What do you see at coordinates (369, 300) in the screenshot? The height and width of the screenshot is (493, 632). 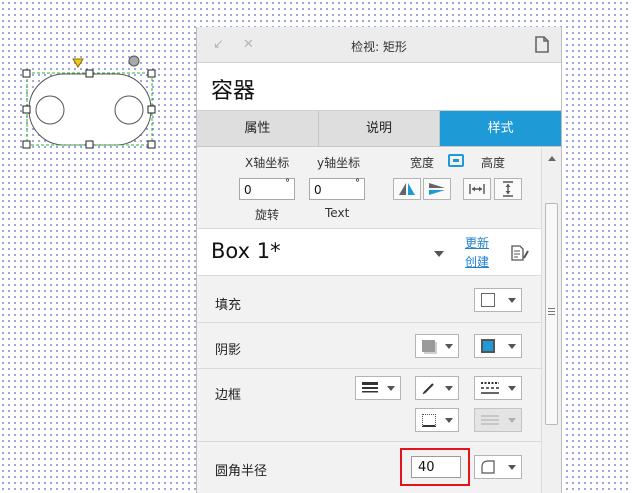 I see `fill-row: 填充` at bounding box center [369, 300].